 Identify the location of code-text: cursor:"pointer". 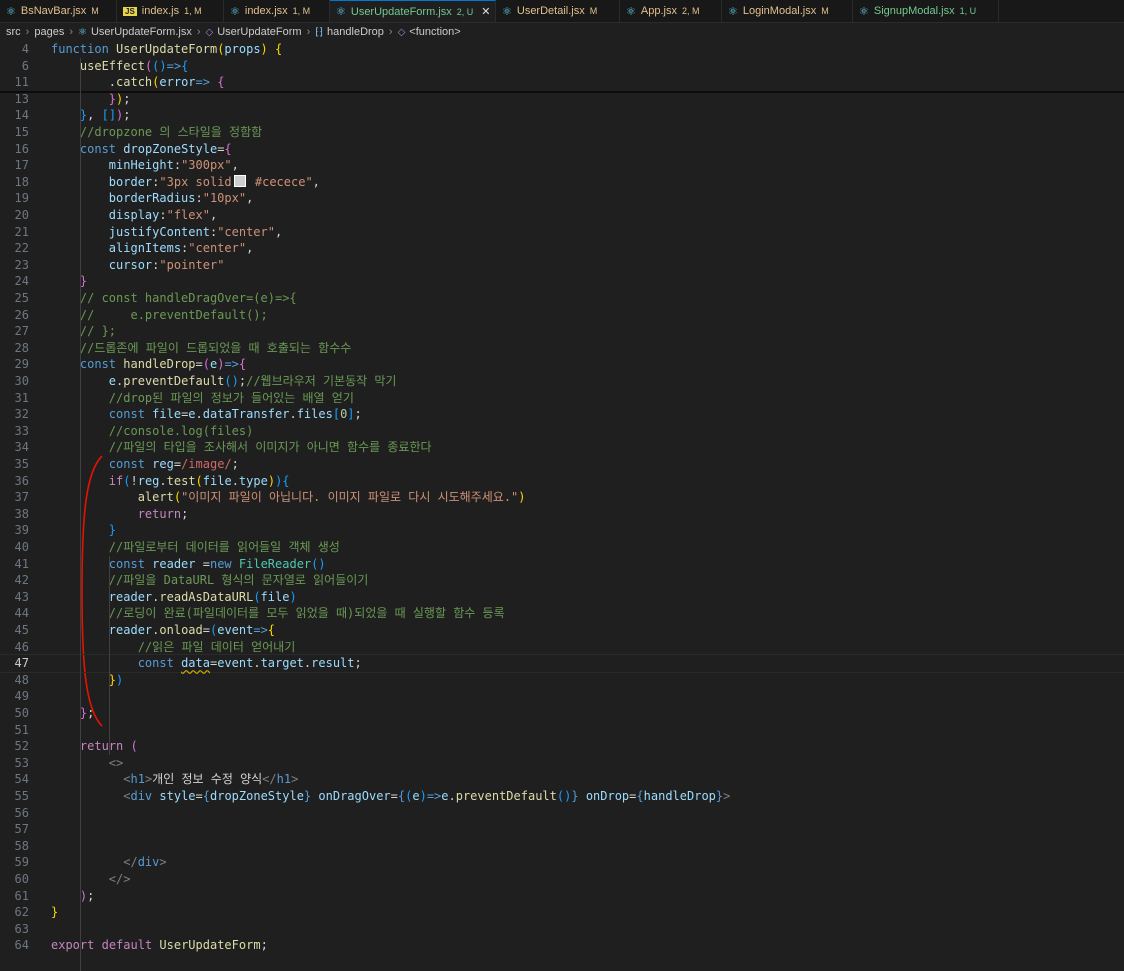
(166, 264).